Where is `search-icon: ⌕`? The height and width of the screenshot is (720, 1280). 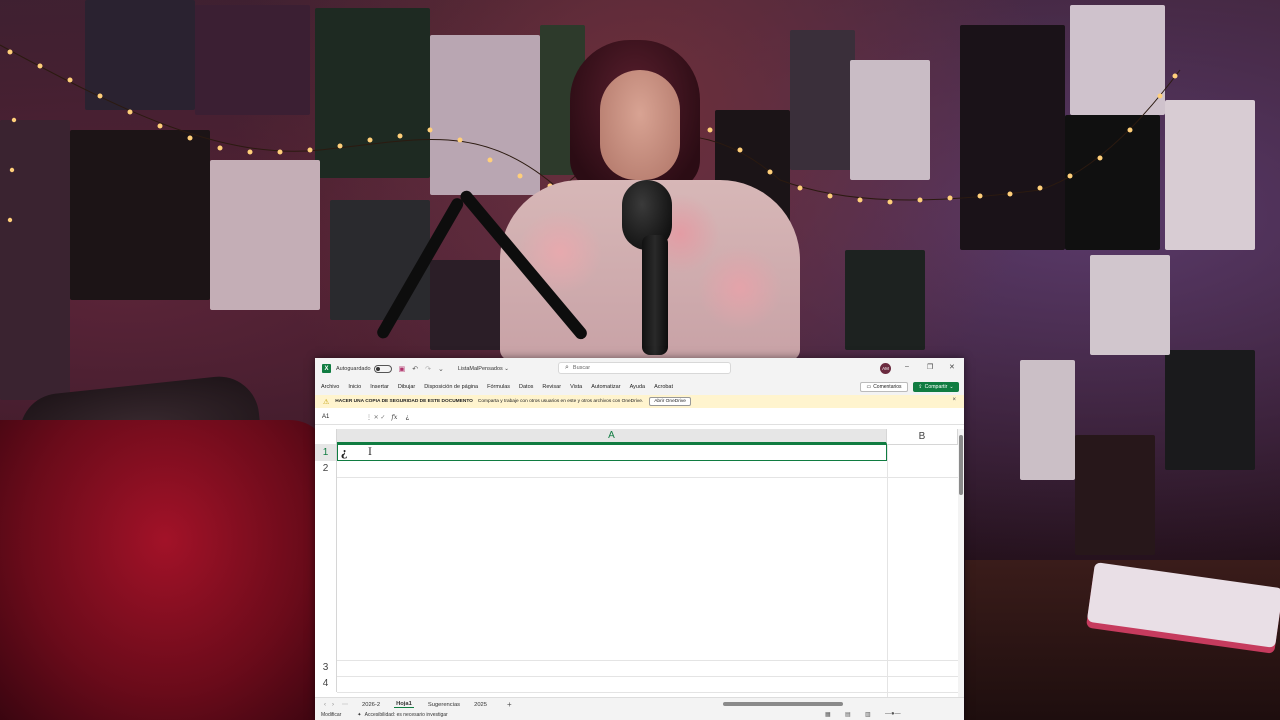 search-icon: ⌕ is located at coordinates (567, 367).